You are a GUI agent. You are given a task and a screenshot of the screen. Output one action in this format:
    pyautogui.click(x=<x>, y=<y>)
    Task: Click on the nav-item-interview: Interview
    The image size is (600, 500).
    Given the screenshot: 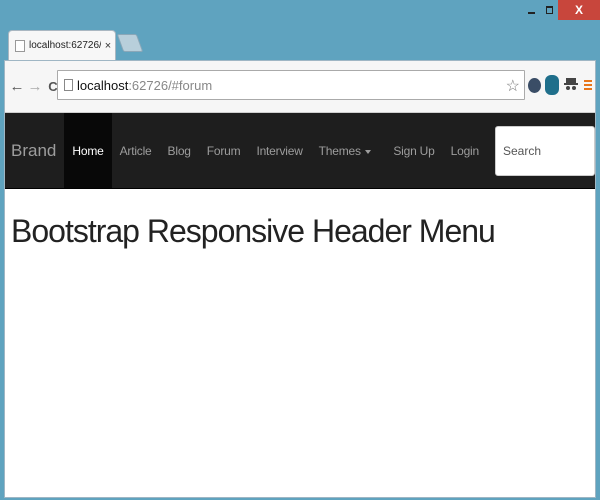 What is the action you would take?
    pyautogui.click(x=279, y=150)
    